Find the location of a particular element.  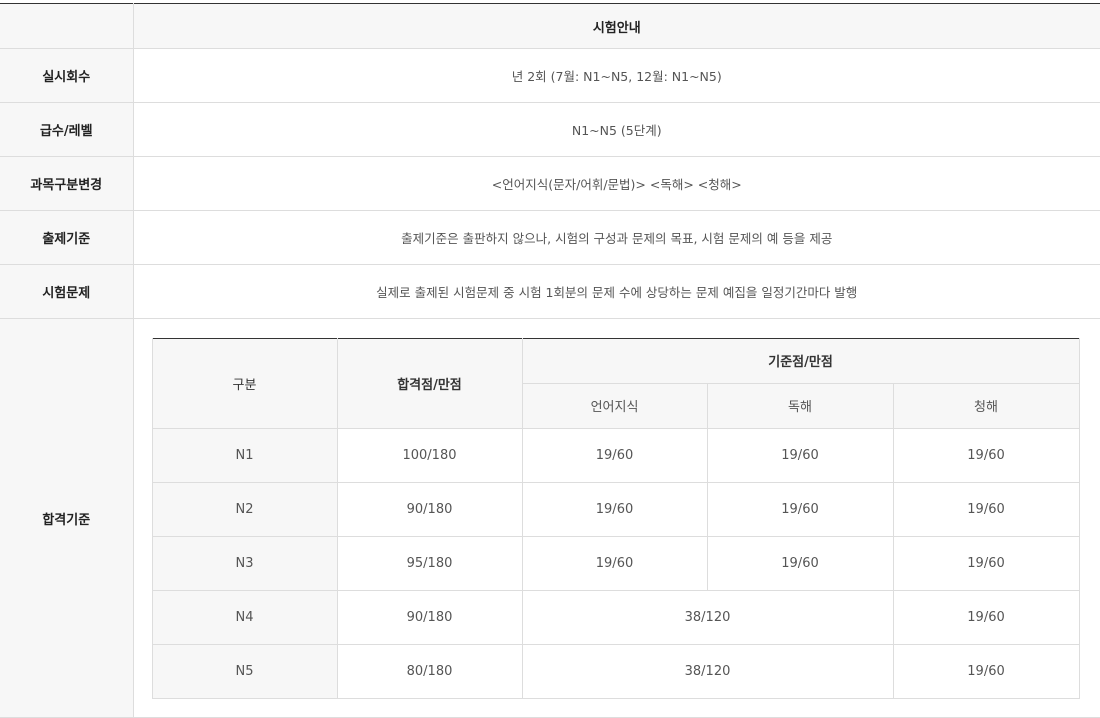

table-row: N1 100/180 19/60 19/60 19/60 is located at coordinates (615, 455).